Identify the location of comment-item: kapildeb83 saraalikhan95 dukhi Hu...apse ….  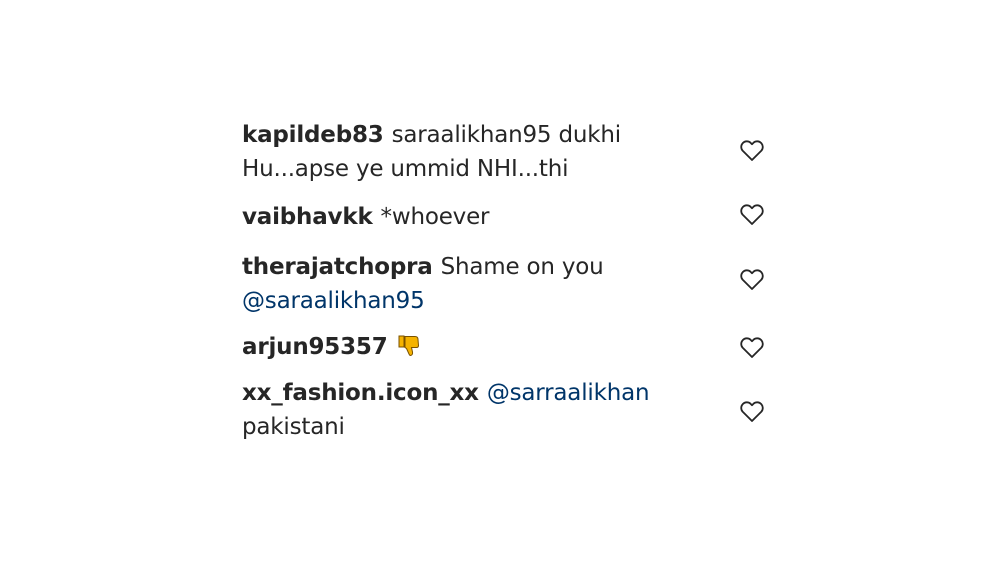
(512, 159).